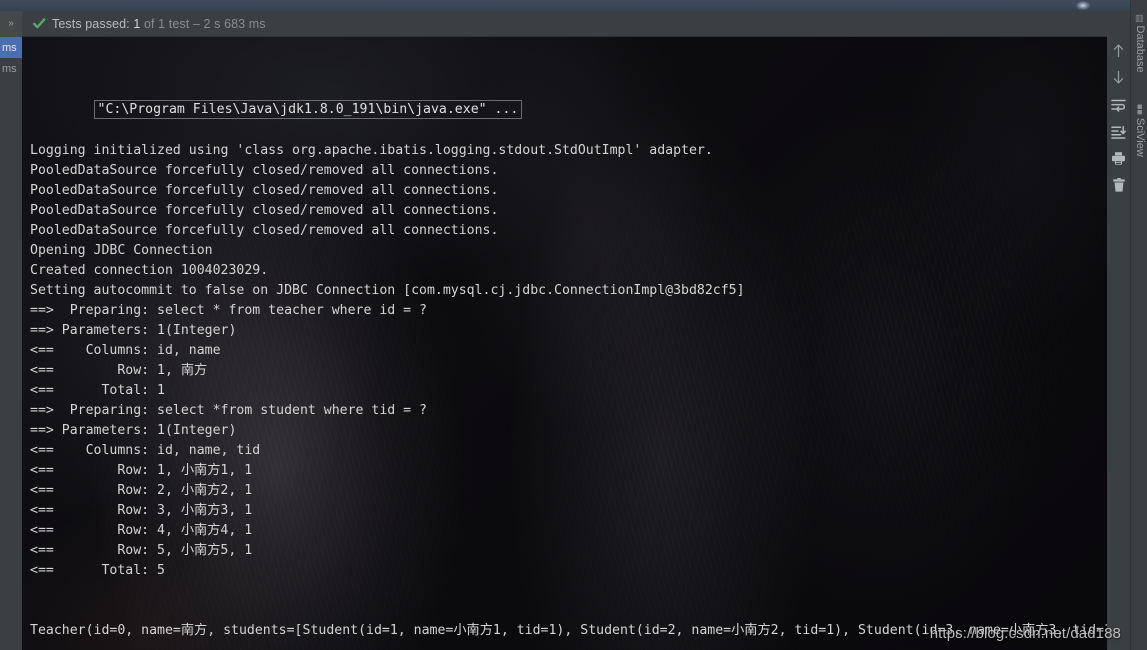 This screenshot has width=1147, height=650. I want to click on scroll-to-end-icon, so click(1118, 131).